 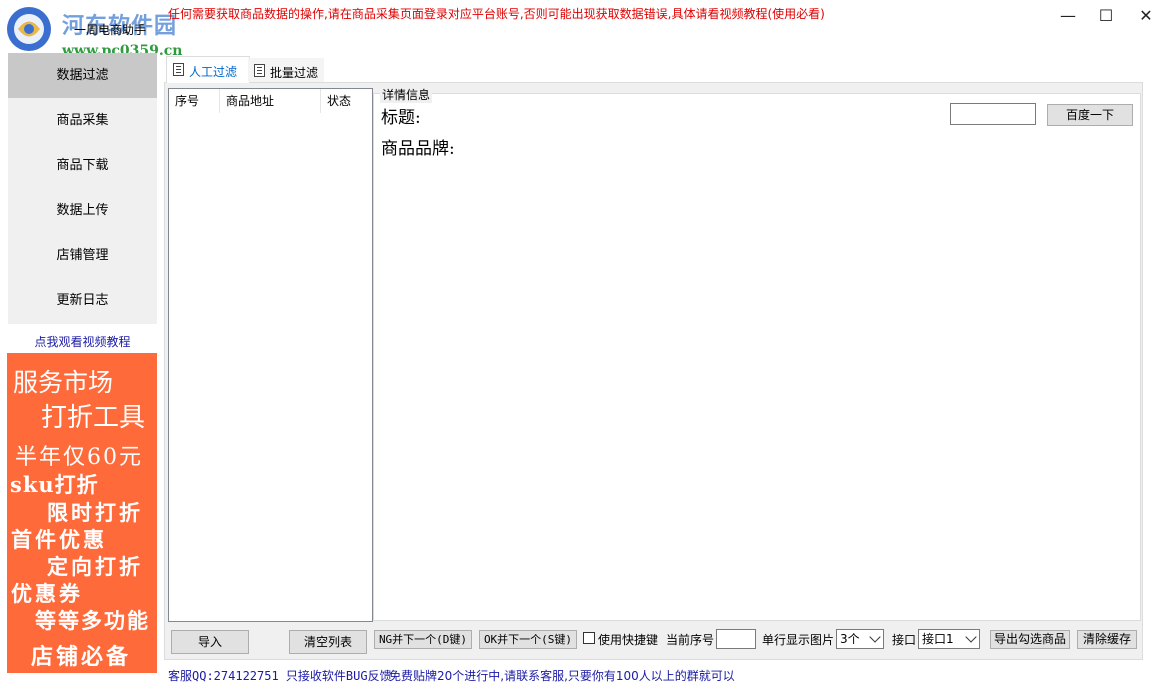 I want to click on sidebar-item-data-filter: 数据过滤, so click(x=82, y=75).